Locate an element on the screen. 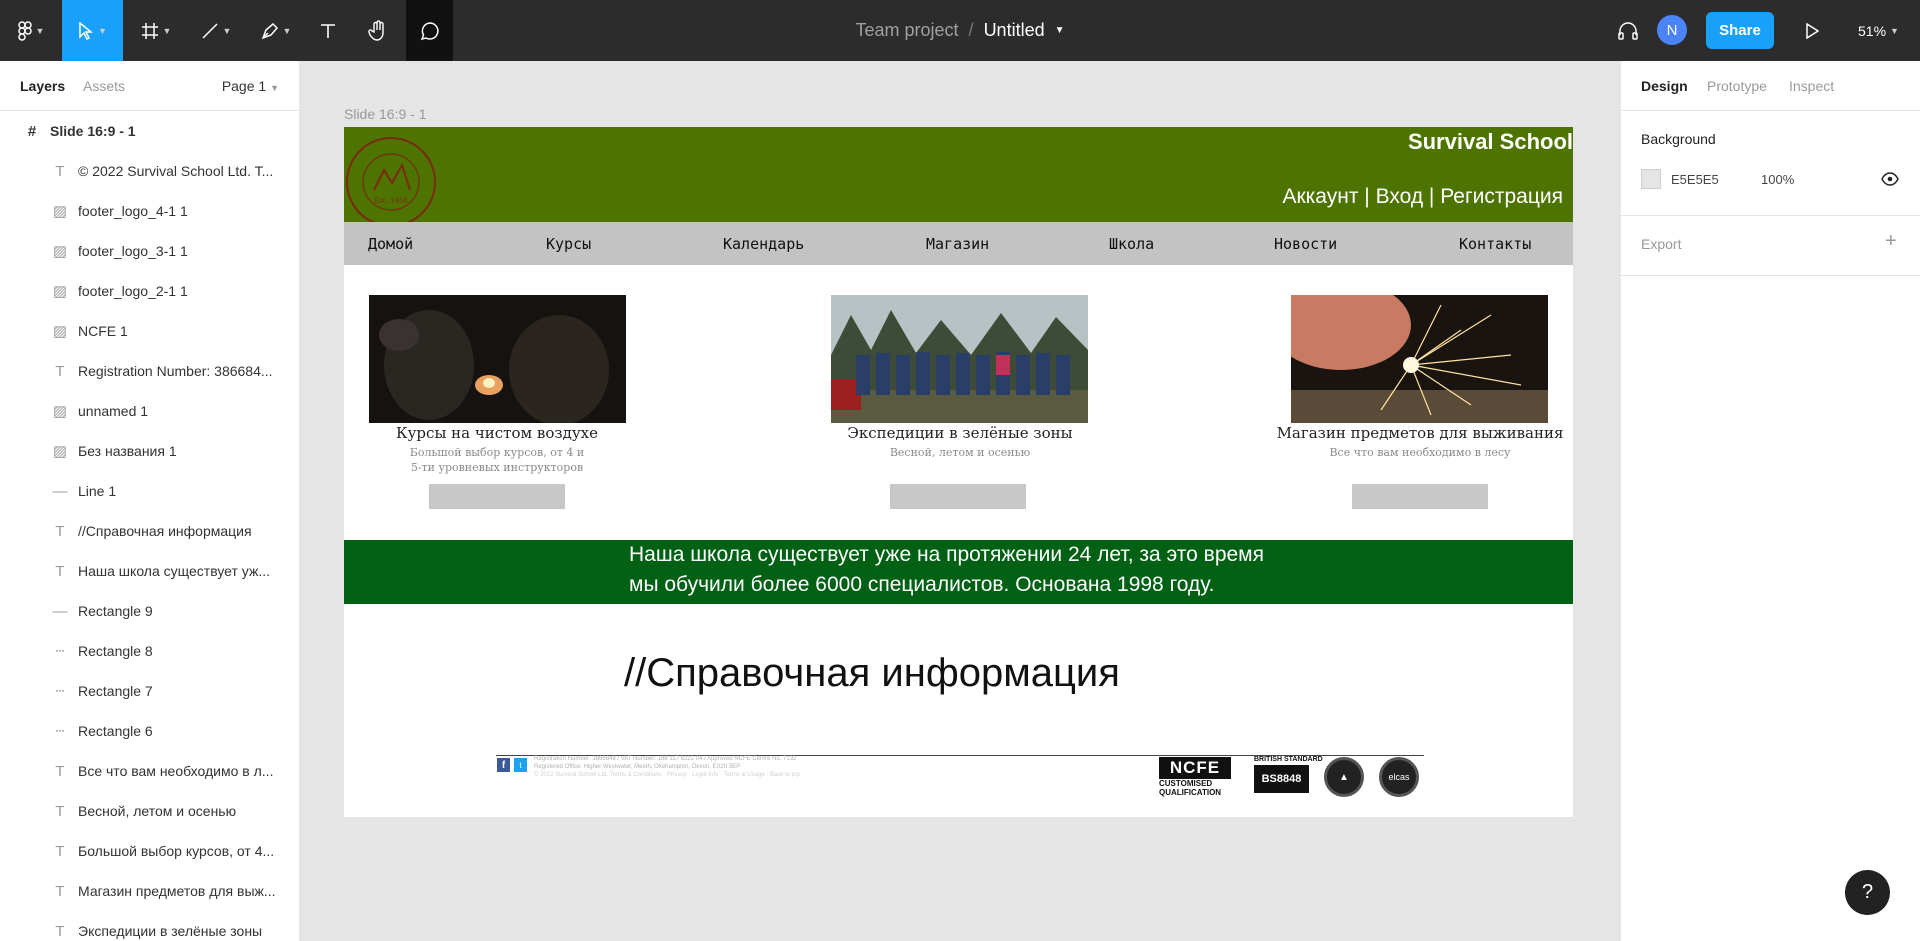  layer-item: T Весной, летом и осенью is located at coordinates (149, 811).